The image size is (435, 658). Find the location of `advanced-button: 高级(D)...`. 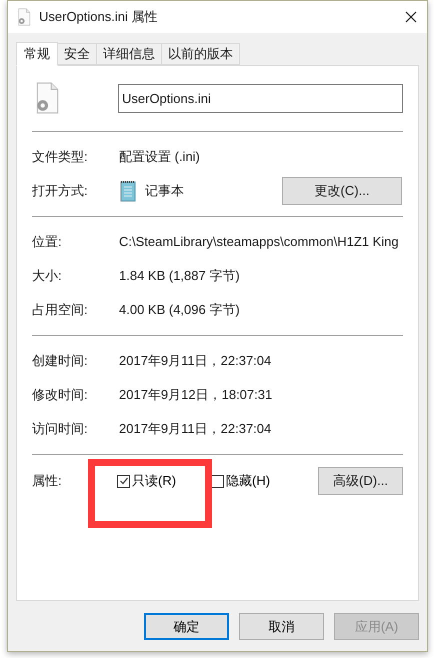

advanced-button: 高级(D)... is located at coordinates (360, 481).